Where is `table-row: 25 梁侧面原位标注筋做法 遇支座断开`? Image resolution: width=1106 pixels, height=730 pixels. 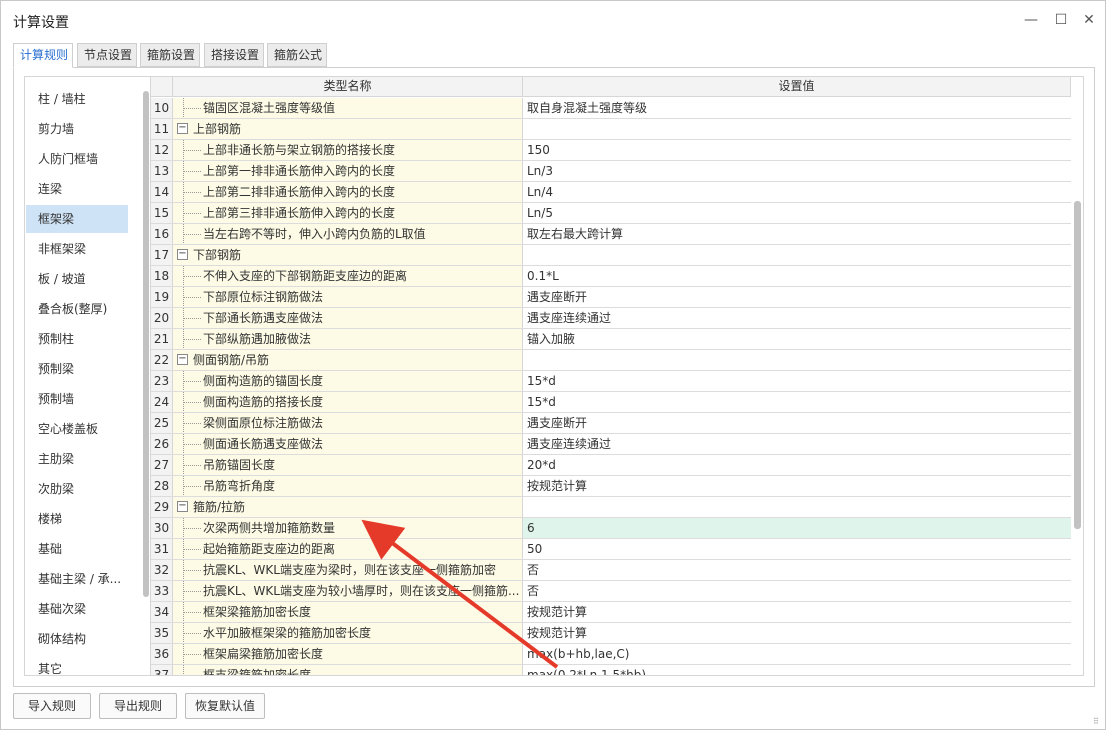
table-row: 25 梁侧面原位标注筋做法 遇支座断开 is located at coordinates (611, 423).